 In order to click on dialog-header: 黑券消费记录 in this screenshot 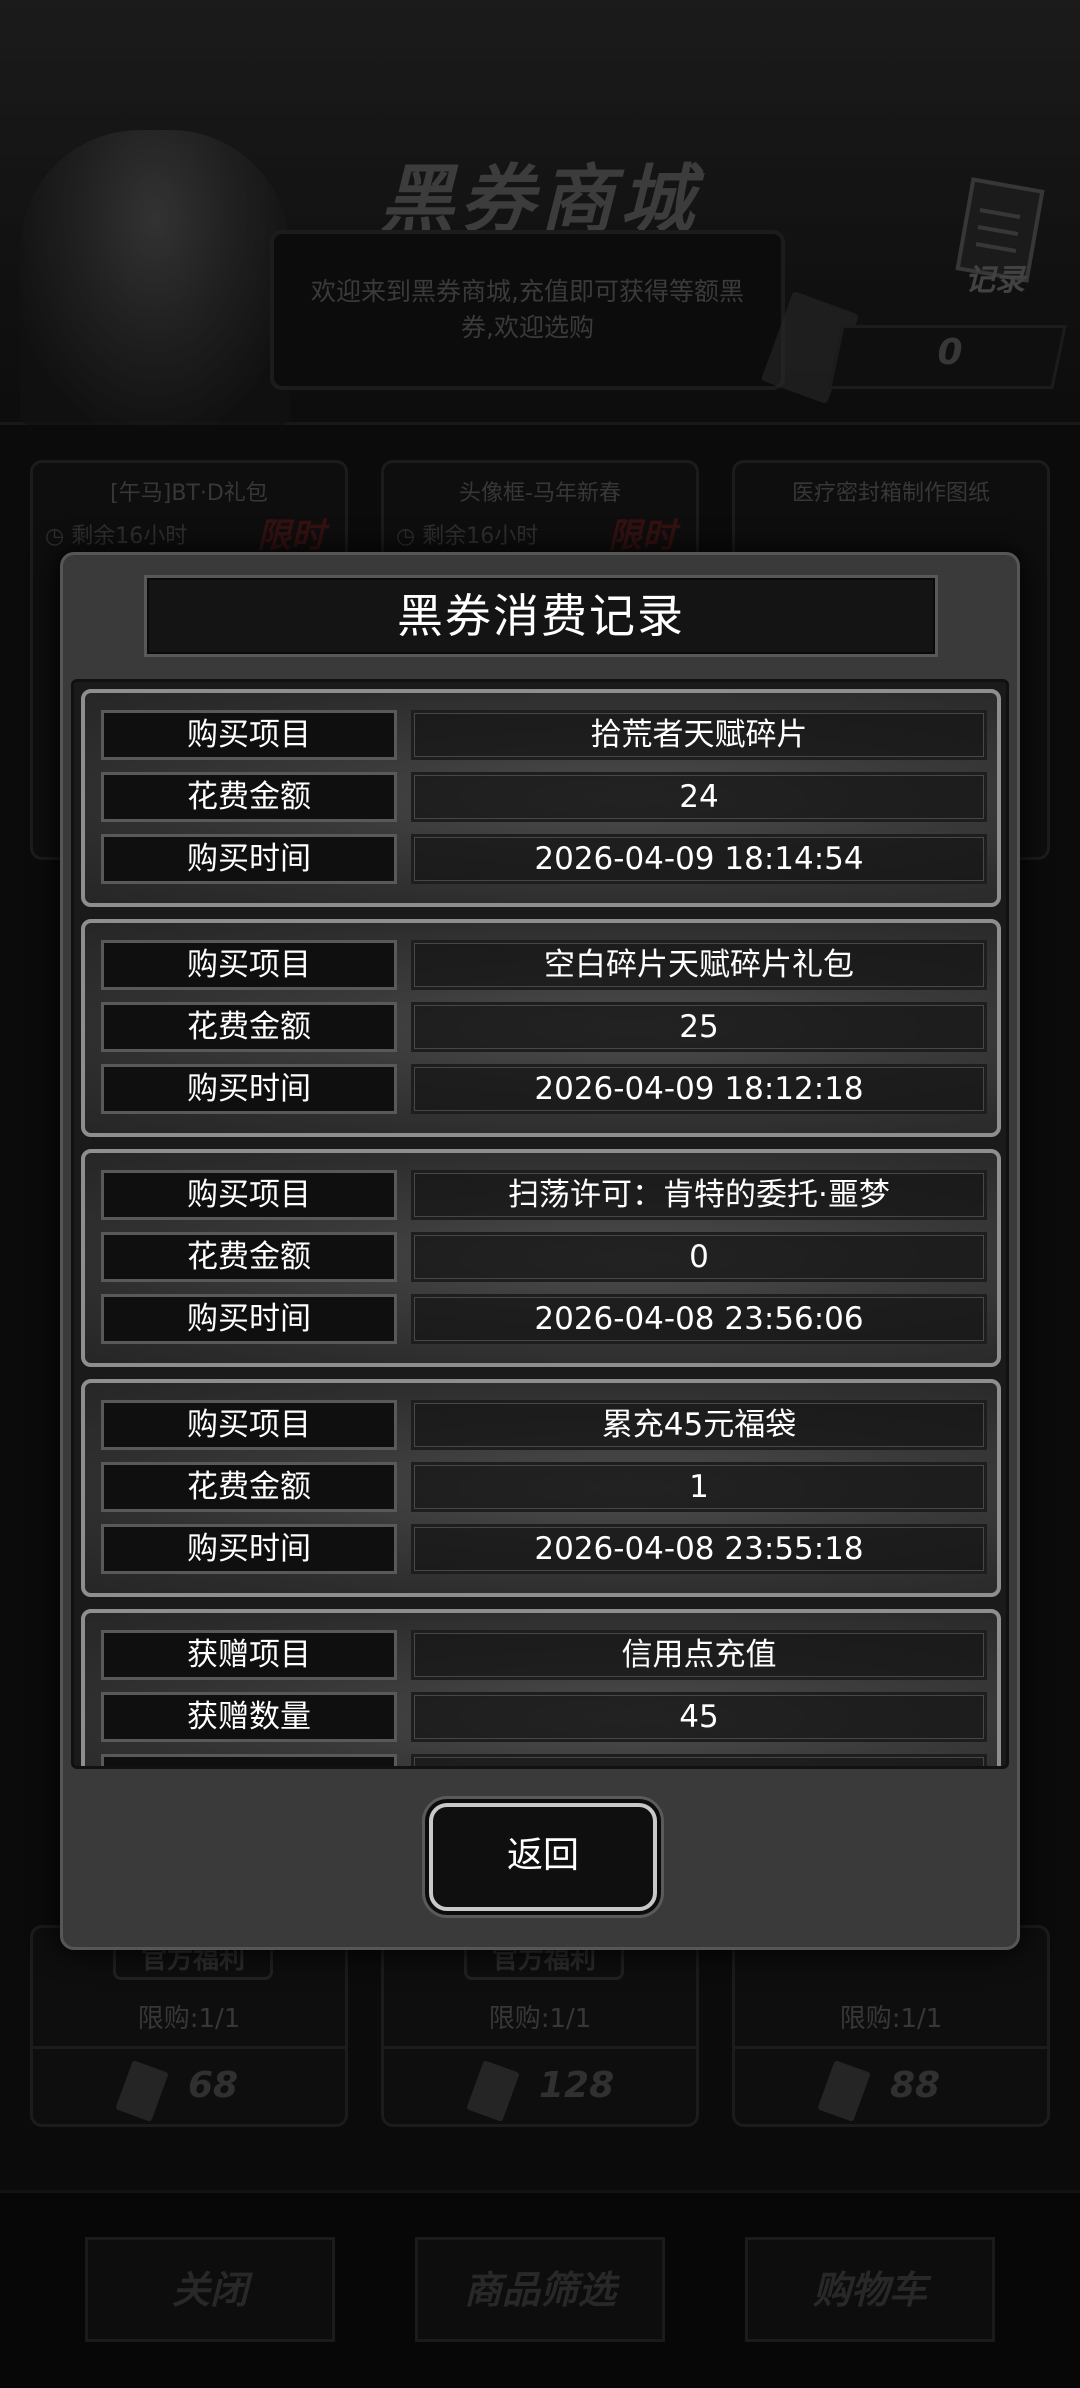, I will do `click(541, 616)`.